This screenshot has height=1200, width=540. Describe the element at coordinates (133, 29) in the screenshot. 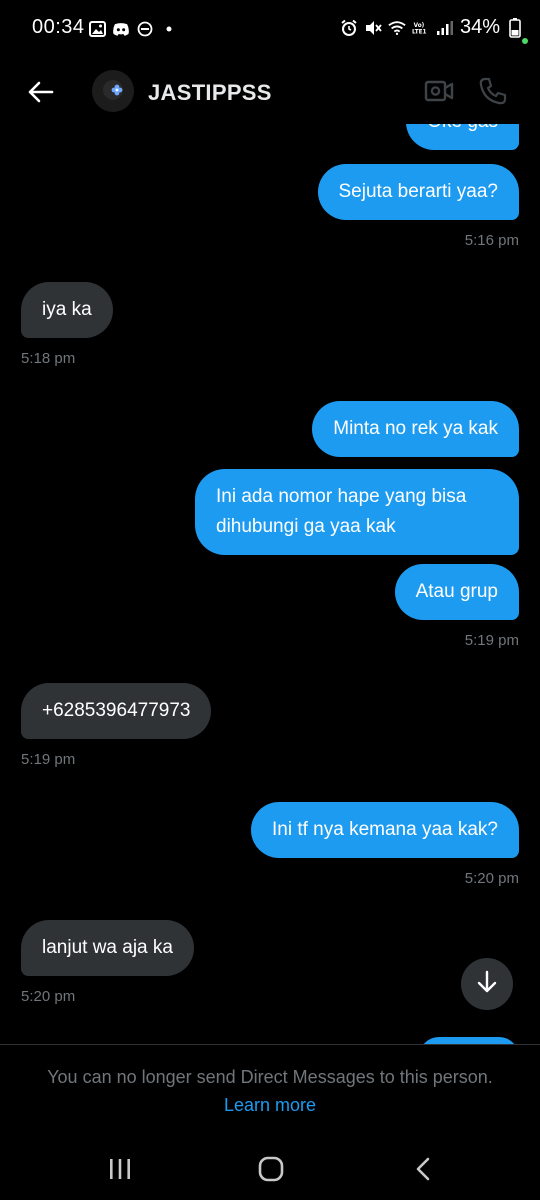

I see `status-left-icons` at that location.